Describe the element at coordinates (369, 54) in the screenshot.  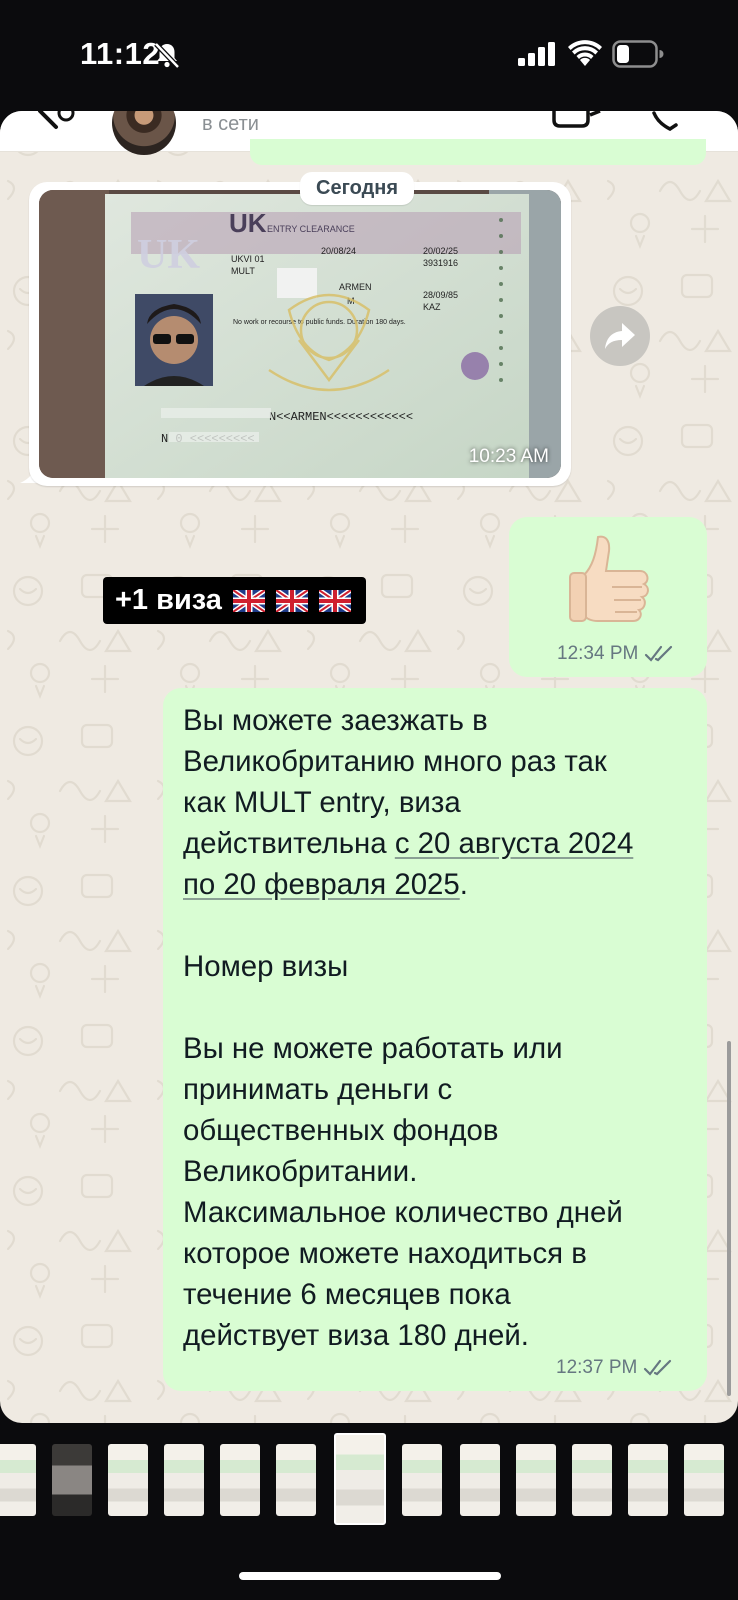
I see `status-bar: 11:12` at that location.